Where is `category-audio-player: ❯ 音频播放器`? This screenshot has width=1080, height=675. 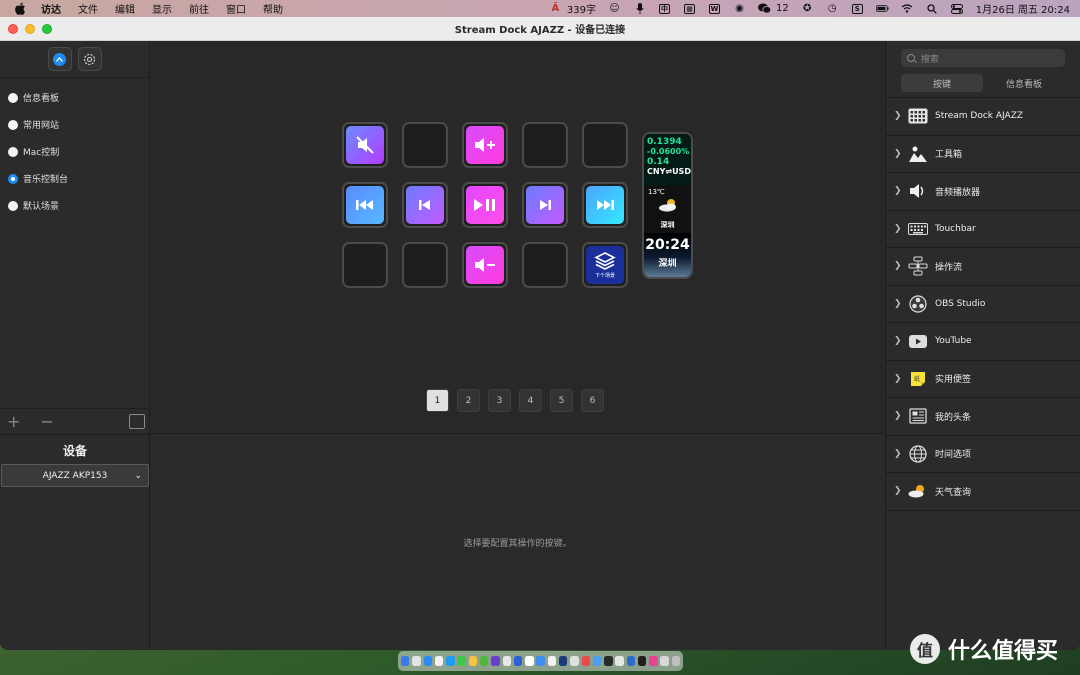 category-audio-player: ❯ 音频播放器 is located at coordinates (983, 192).